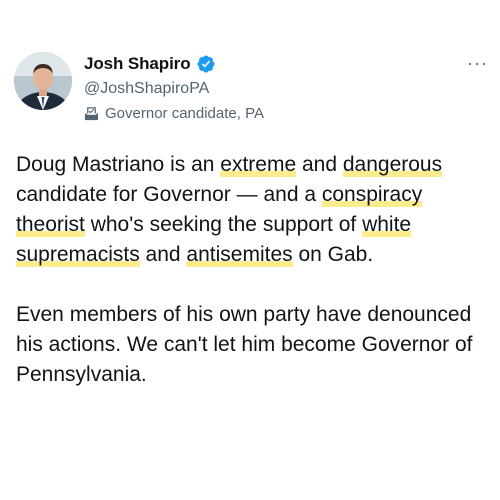  What do you see at coordinates (91, 113) in the screenshot?
I see `ballot-box-icon` at bounding box center [91, 113].